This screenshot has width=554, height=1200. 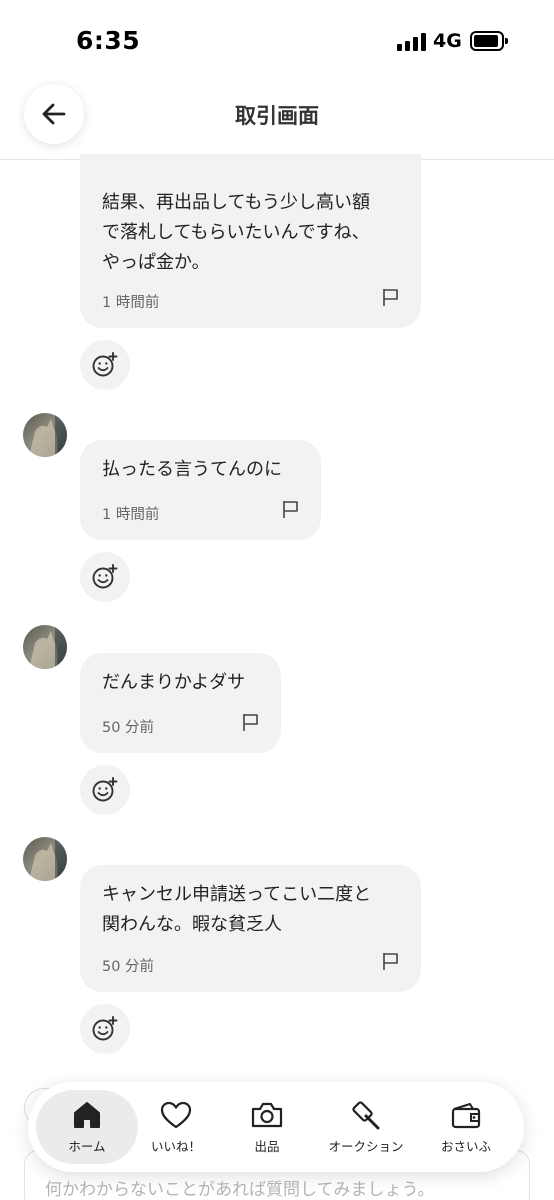 What do you see at coordinates (192, 469) in the screenshot?
I see `message-text: 払ったる言うてんのに` at bounding box center [192, 469].